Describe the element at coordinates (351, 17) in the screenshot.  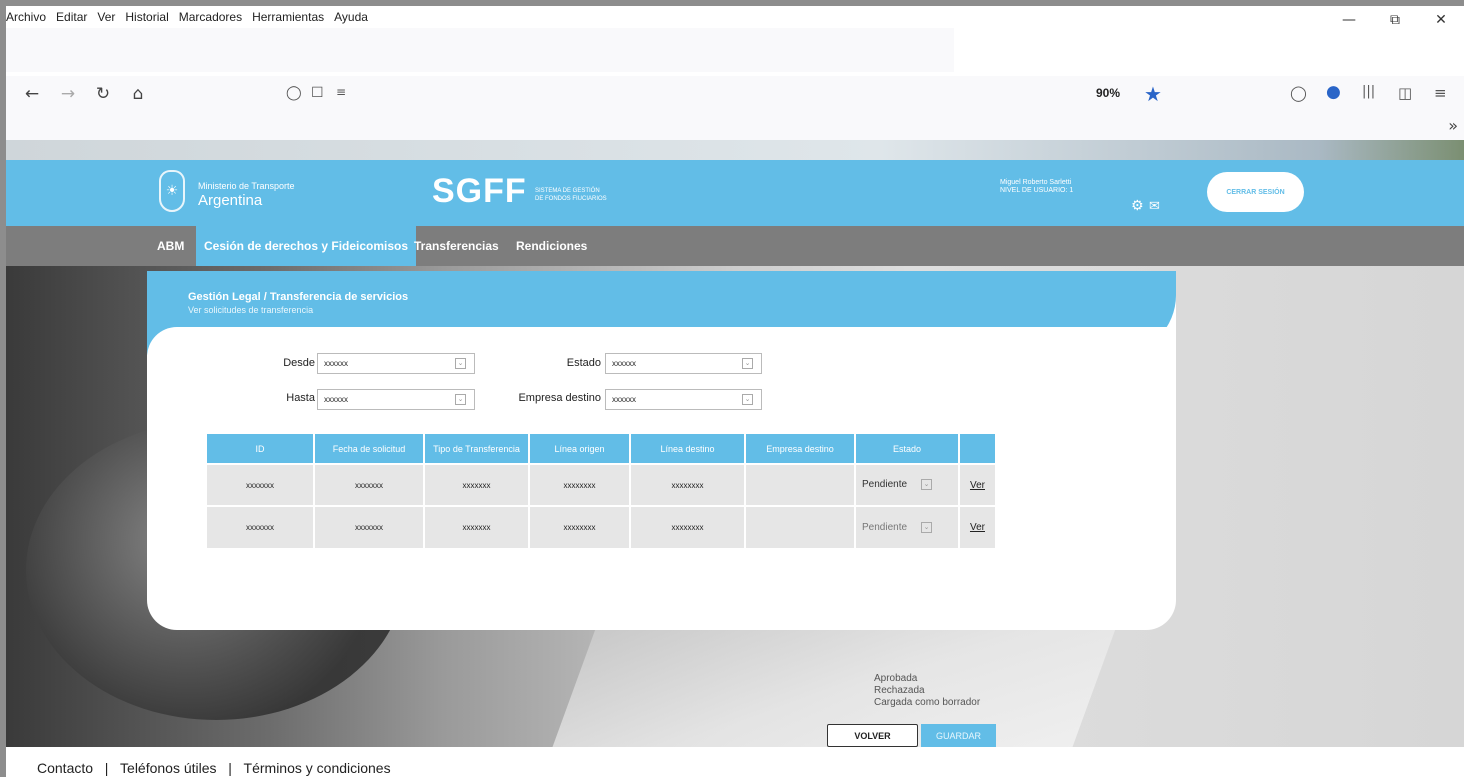
I see `menu-ayuda: Ayuda` at that location.